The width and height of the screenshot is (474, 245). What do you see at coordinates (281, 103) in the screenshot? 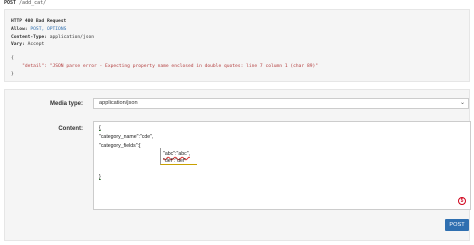
I see `media-type-select: application/json ⌄` at bounding box center [281, 103].